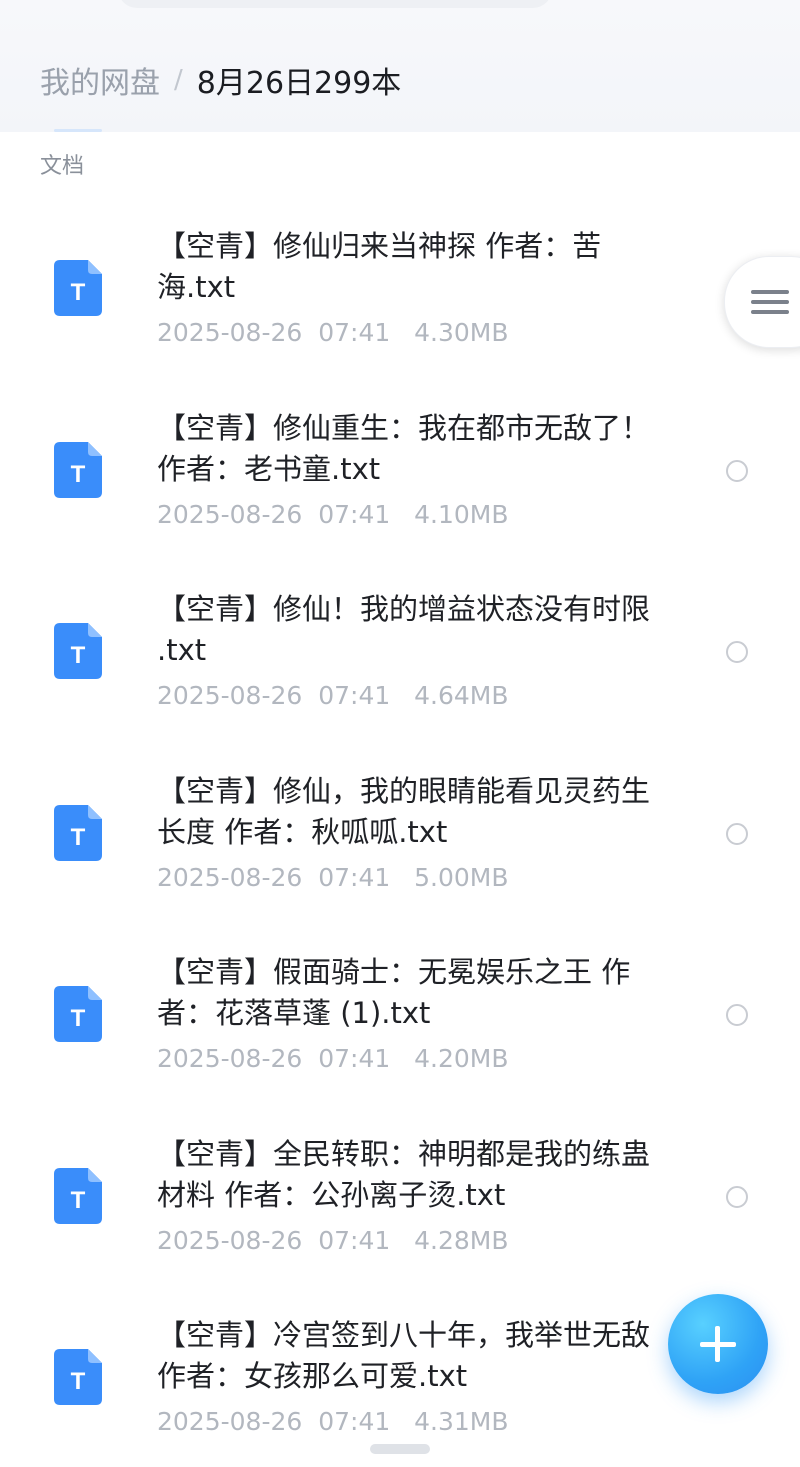 This screenshot has width=800, height=1467. What do you see at coordinates (404, 1174) in the screenshot?
I see `file-name: 【空青】全民转职：神明都是我的练蛊材料 作者：公孙离子烫.txt` at bounding box center [404, 1174].